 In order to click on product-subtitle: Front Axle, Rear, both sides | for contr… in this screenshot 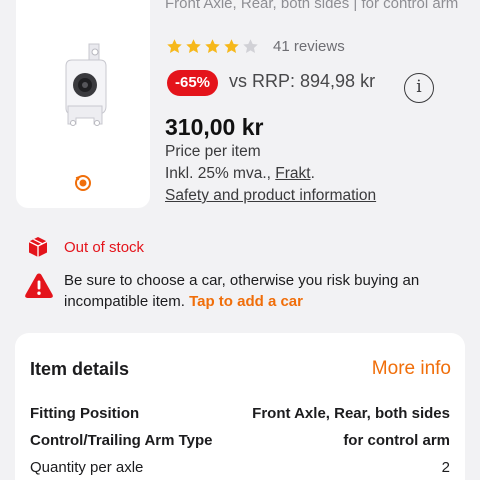, I will do `click(312, 6)`.